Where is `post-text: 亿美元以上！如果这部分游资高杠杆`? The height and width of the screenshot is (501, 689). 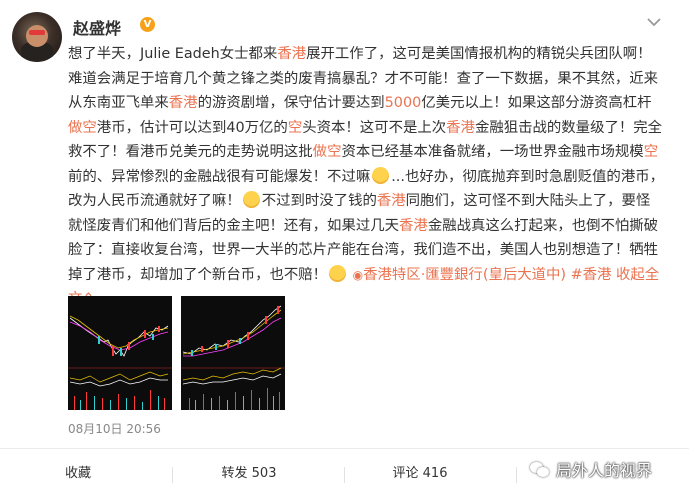 post-text: 亿美元以上！如果这部分游资高杠杆 is located at coordinates (536, 103).